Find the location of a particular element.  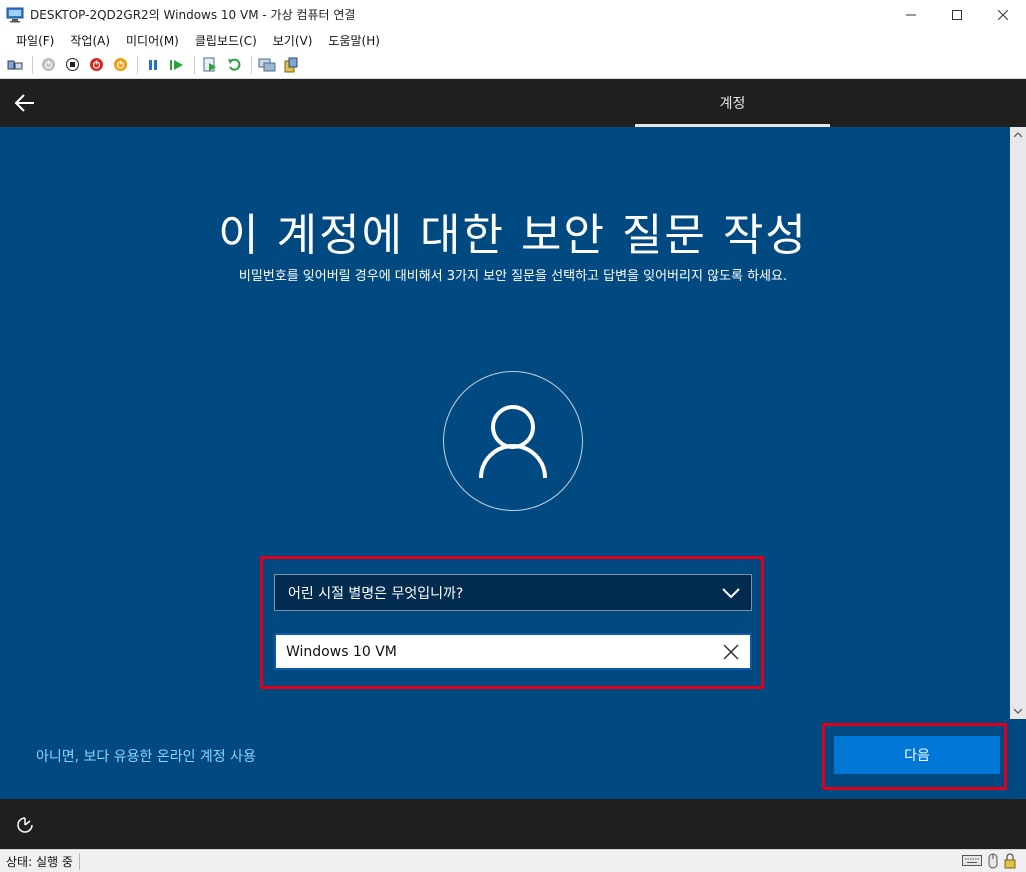

keyboard-icon is located at coordinates (972, 860).